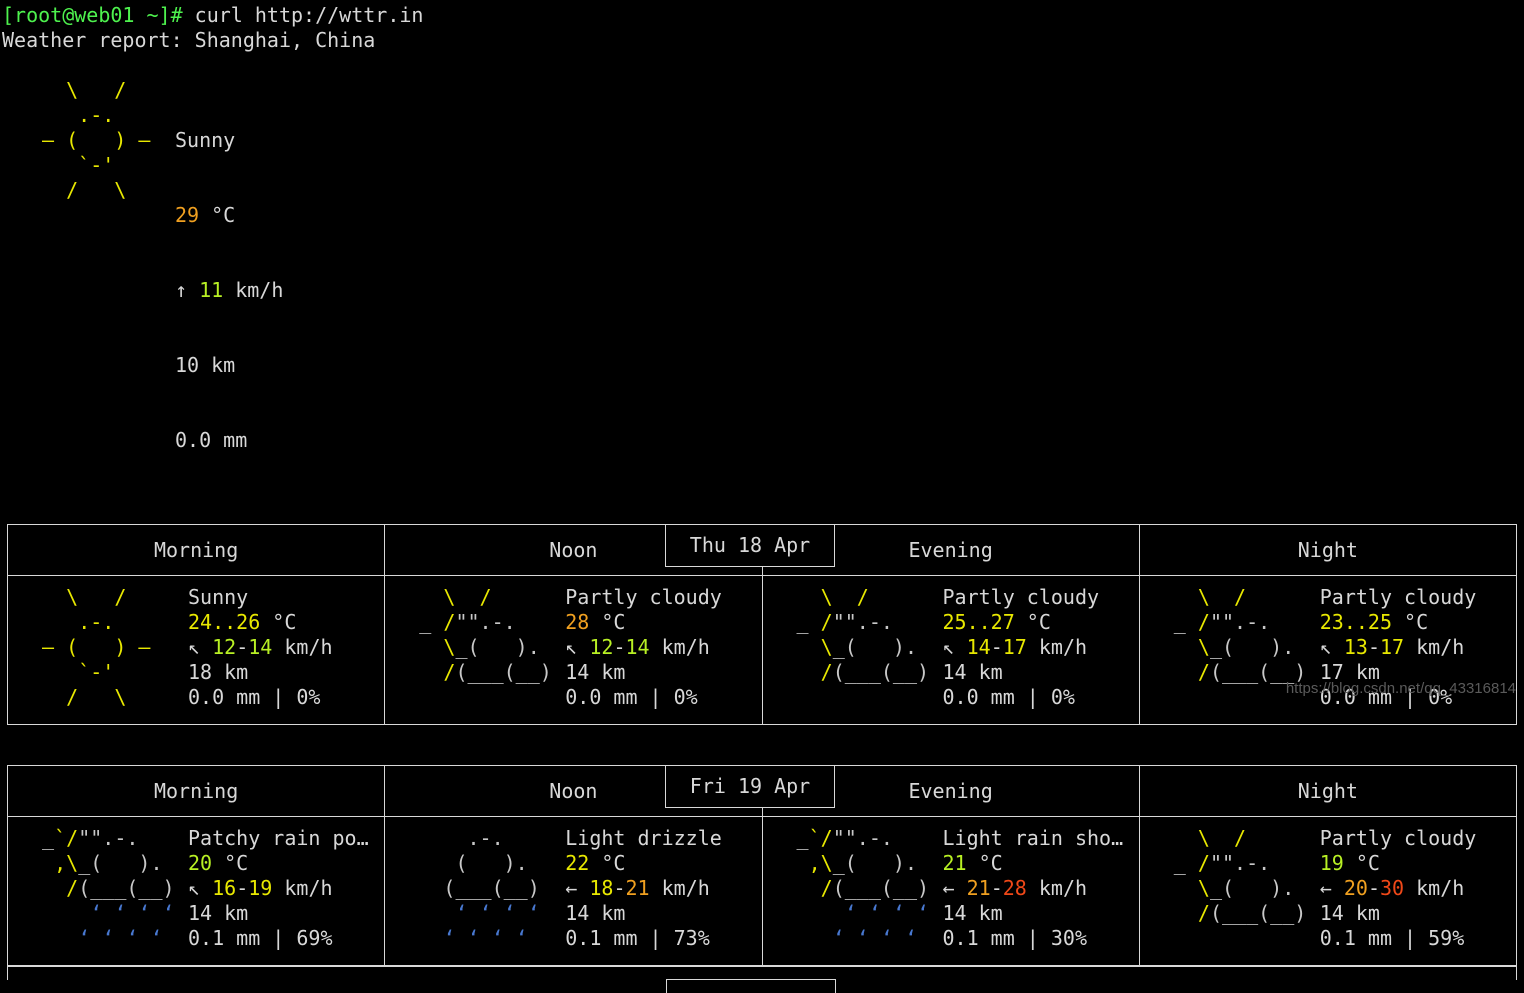  Describe the element at coordinates (1331, 863) in the screenshot. I see `temperature-value: 19` at that location.